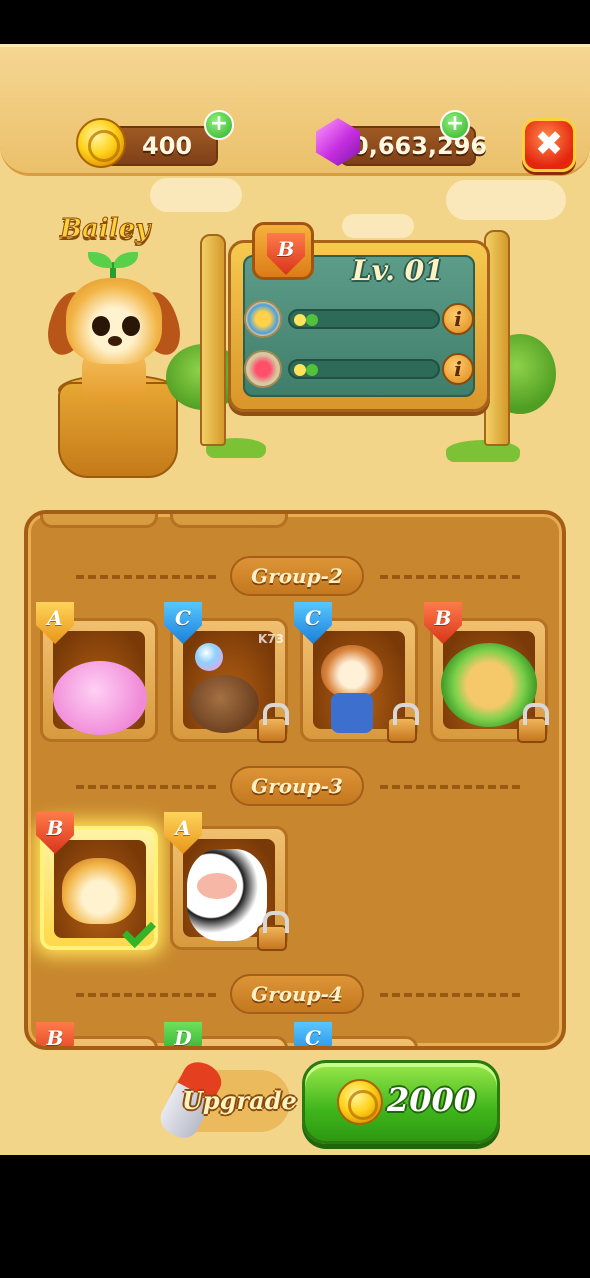 This screenshot has height=1278, width=590. I want to click on rank-shield-icon: D, so click(183, 1034).